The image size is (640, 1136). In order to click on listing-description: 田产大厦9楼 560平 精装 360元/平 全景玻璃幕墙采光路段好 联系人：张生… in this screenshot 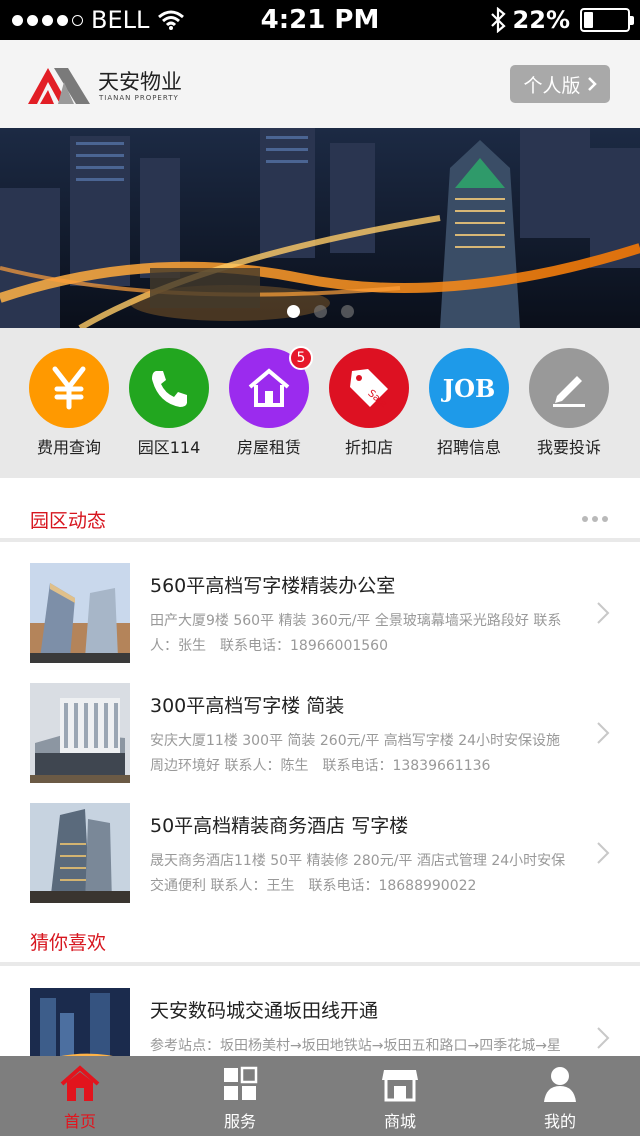, I will do `click(356, 633)`.